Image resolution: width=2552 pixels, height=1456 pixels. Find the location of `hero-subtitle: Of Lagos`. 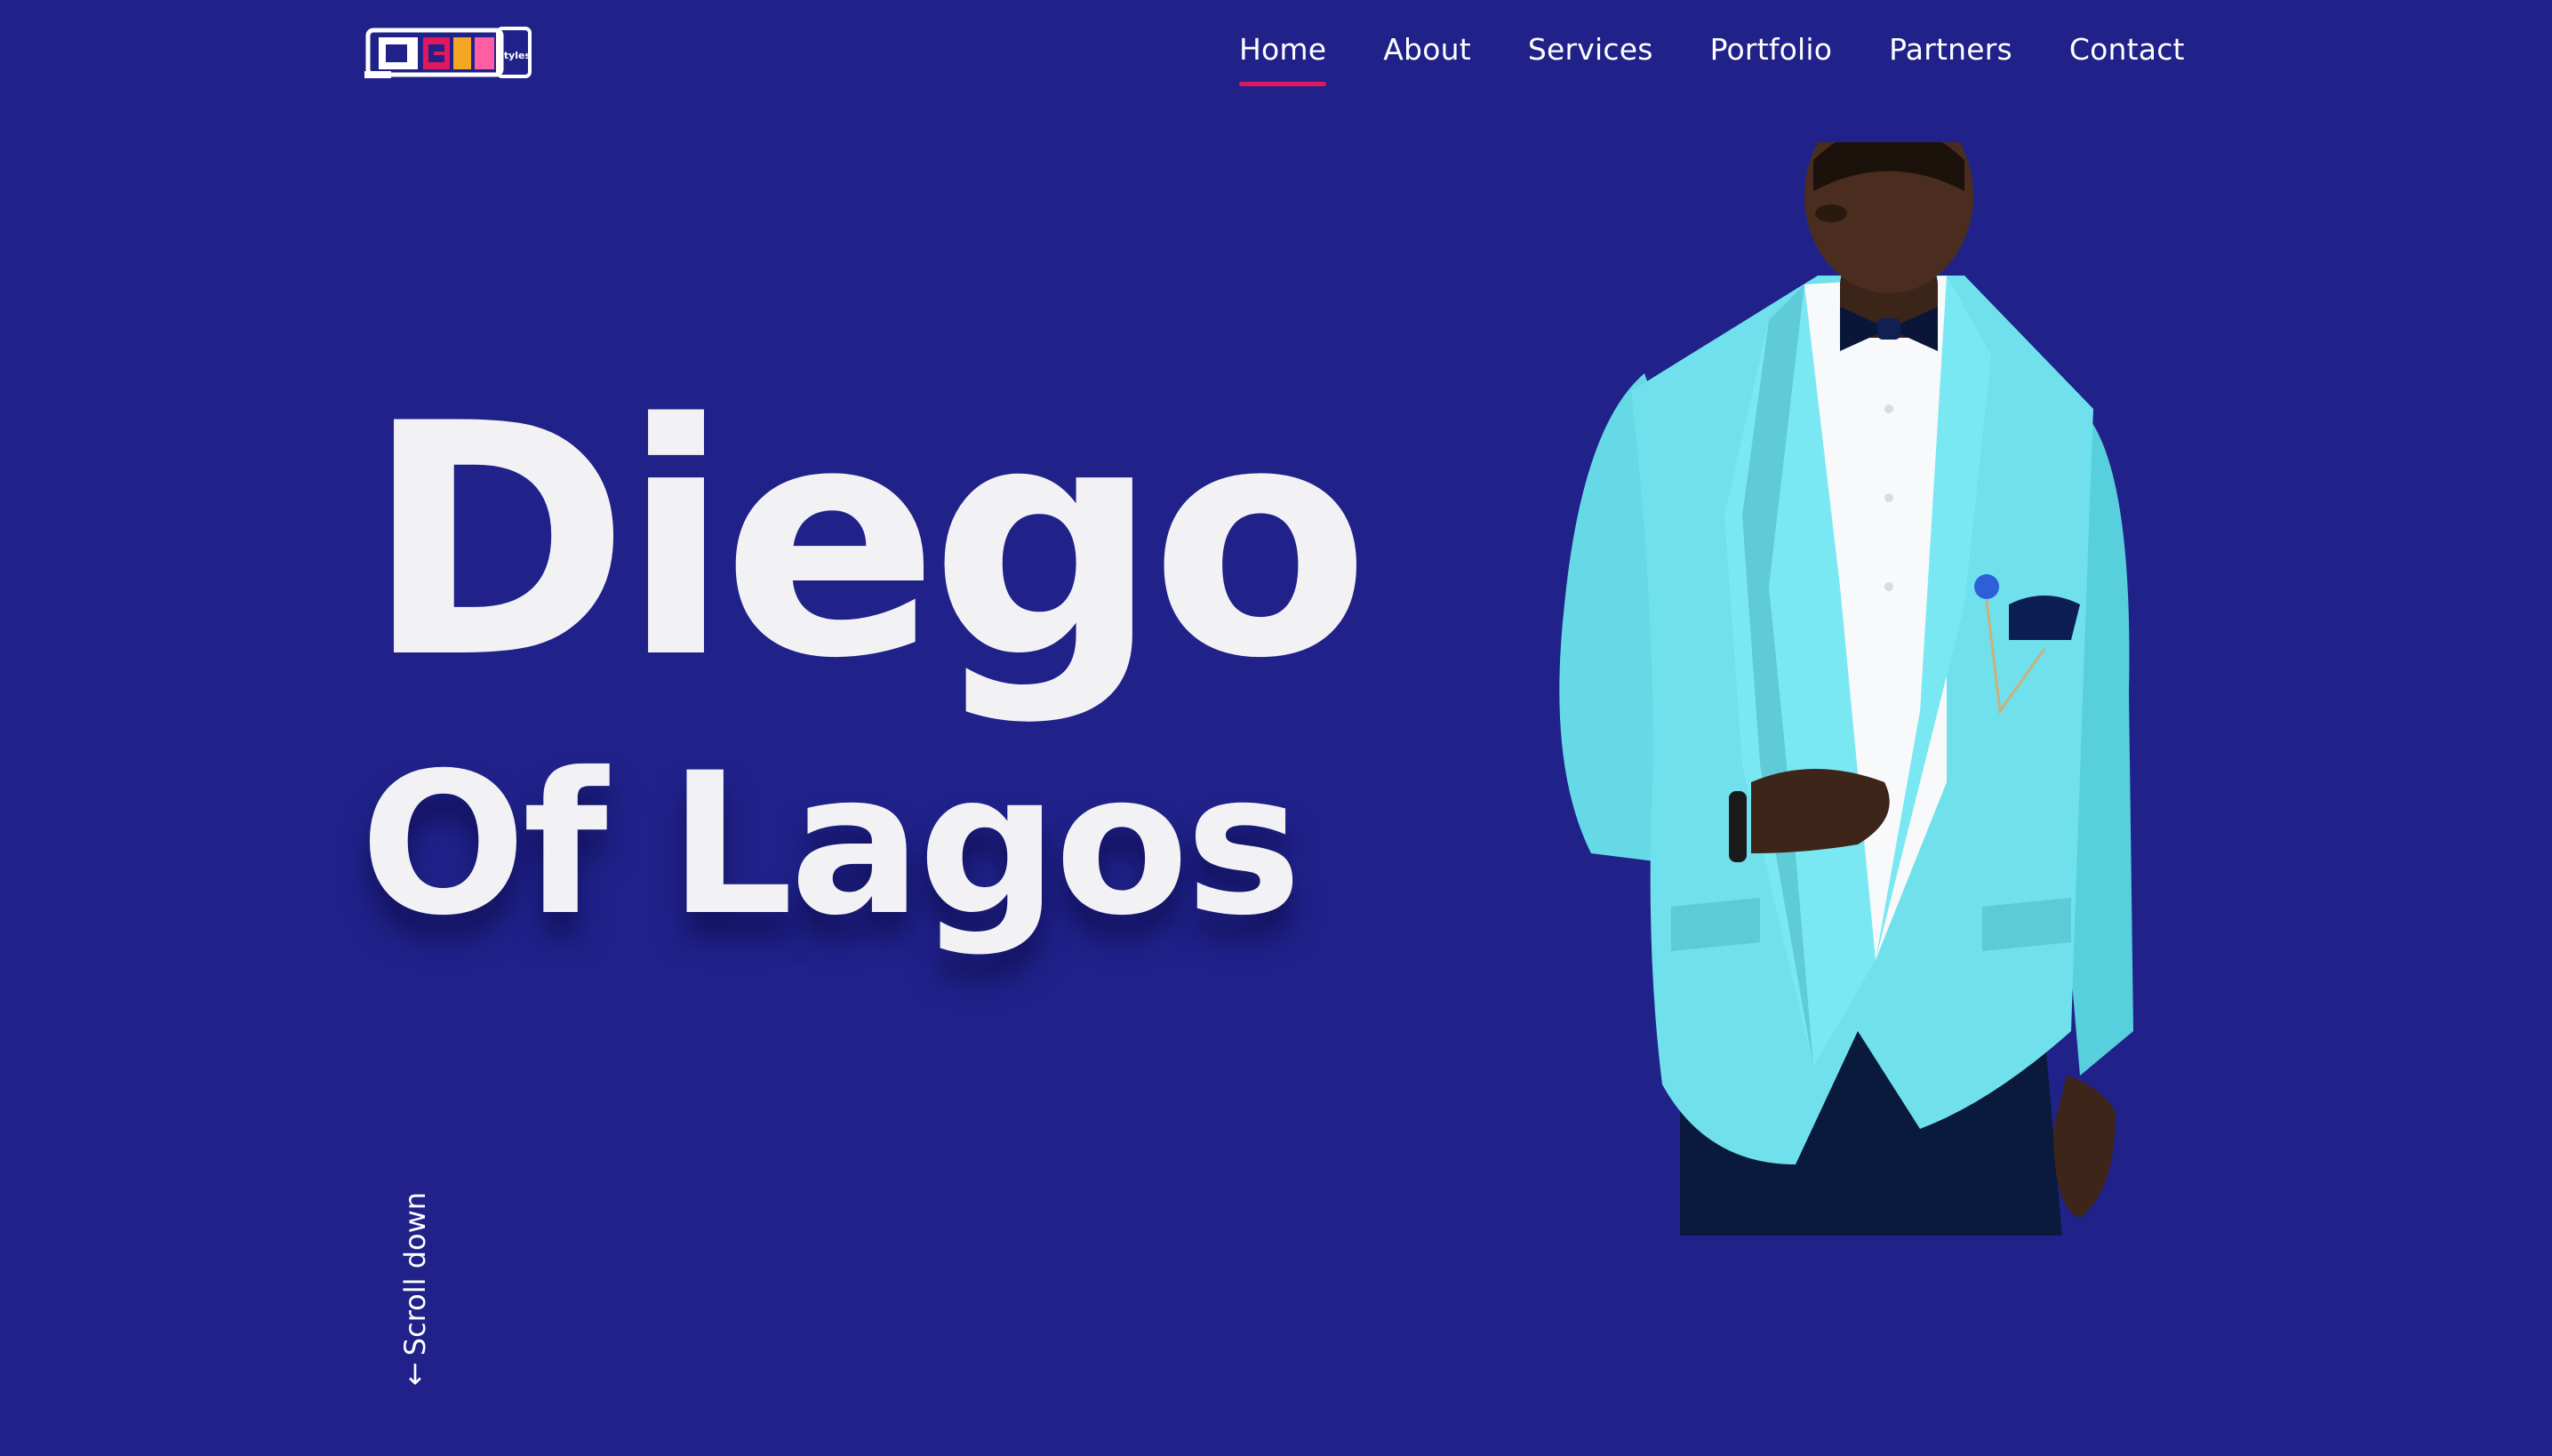

hero-subtitle: Of Lagos is located at coordinates (831, 844).